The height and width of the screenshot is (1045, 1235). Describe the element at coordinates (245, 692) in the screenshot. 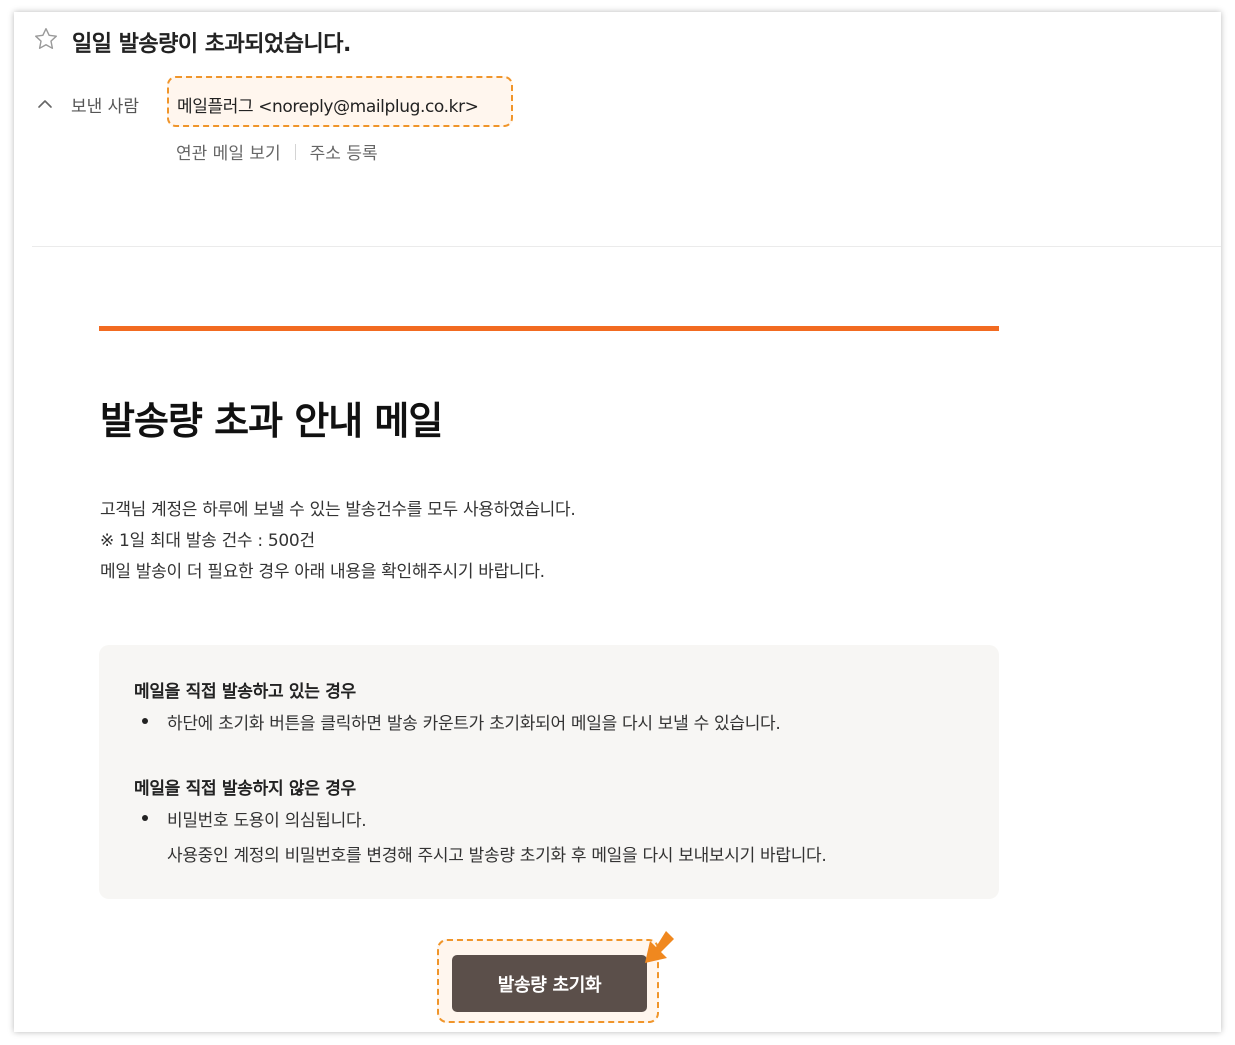

I see `section-heading: 메일을 직접 발송하고 있는 경우` at that location.